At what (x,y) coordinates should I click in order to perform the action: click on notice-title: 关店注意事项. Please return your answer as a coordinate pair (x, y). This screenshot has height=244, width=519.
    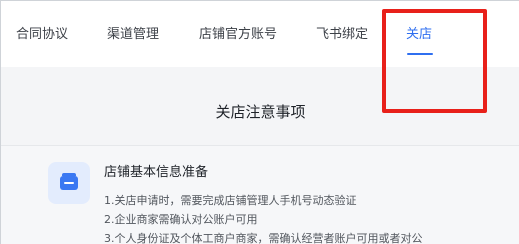
    Looking at the image, I should click on (260, 112).